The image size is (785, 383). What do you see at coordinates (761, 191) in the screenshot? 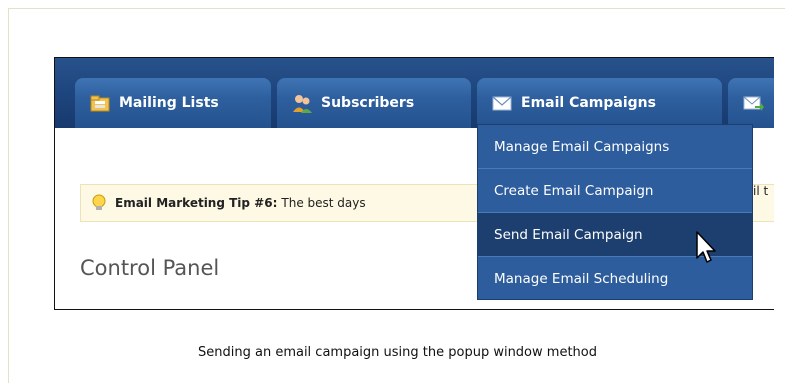
I see `tip-text-tail: il t` at bounding box center [761, 191].